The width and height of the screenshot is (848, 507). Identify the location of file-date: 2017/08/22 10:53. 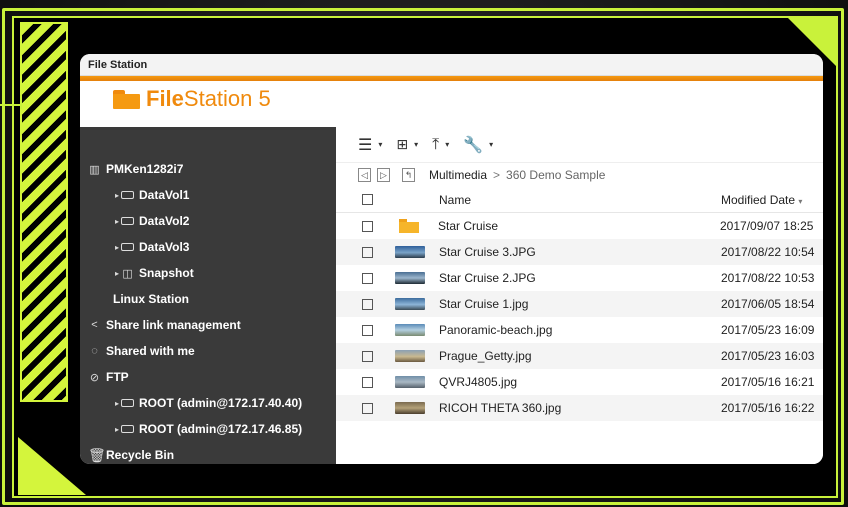
(768, 278).